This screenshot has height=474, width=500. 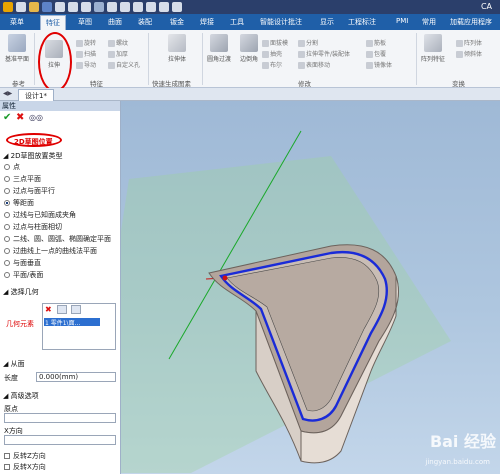 I want to click on face-move-button: 表面移动, so click(x=314, y=64).